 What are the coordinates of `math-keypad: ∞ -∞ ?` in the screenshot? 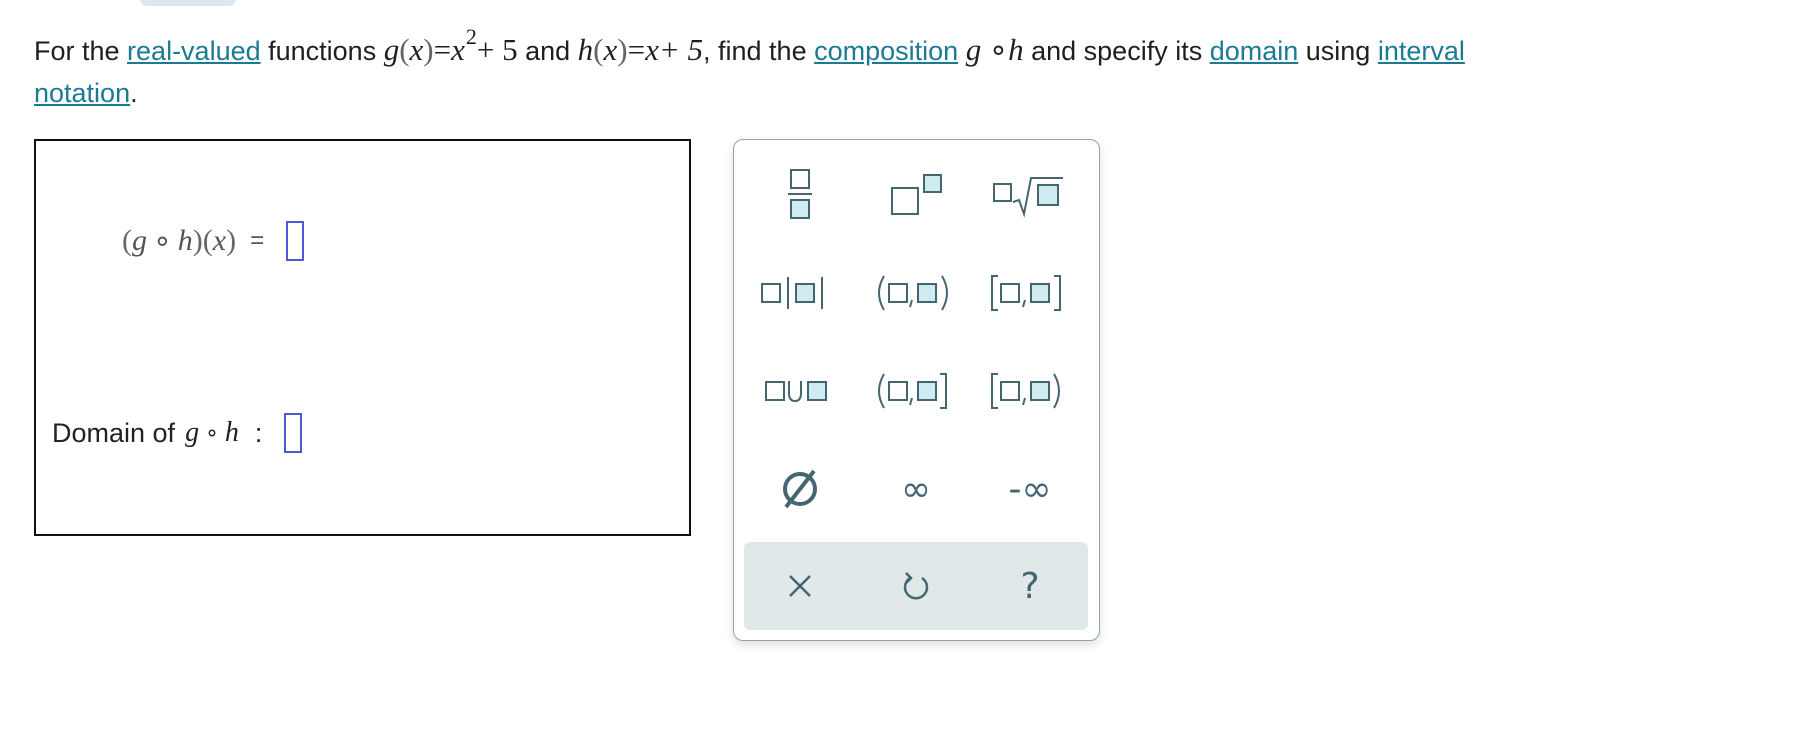 It's located at (916, 390).